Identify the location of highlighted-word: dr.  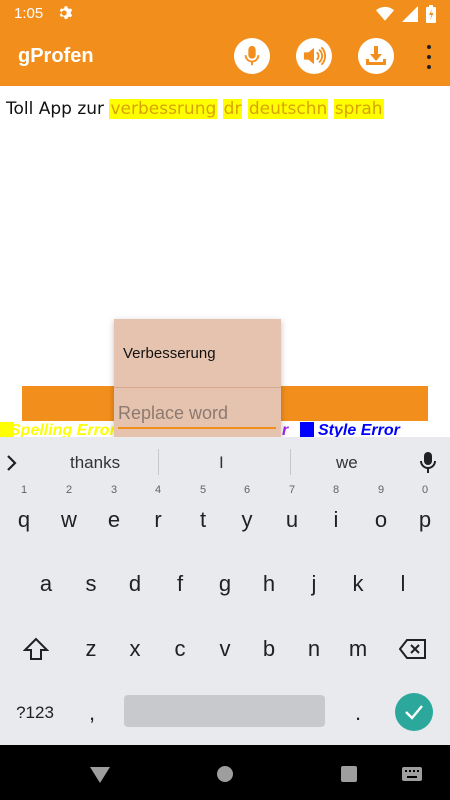
(232, 109).